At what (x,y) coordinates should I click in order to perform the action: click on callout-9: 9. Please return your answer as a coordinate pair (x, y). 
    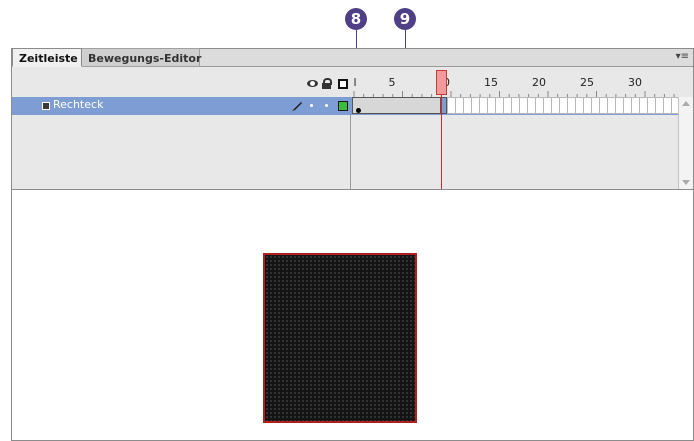
    Looking at the image, I should click on (405, 19).